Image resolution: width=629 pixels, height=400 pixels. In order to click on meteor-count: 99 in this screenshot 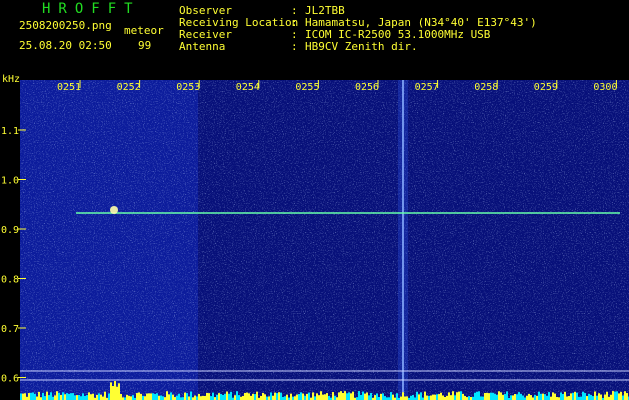, I will do `click(145, 45)`.